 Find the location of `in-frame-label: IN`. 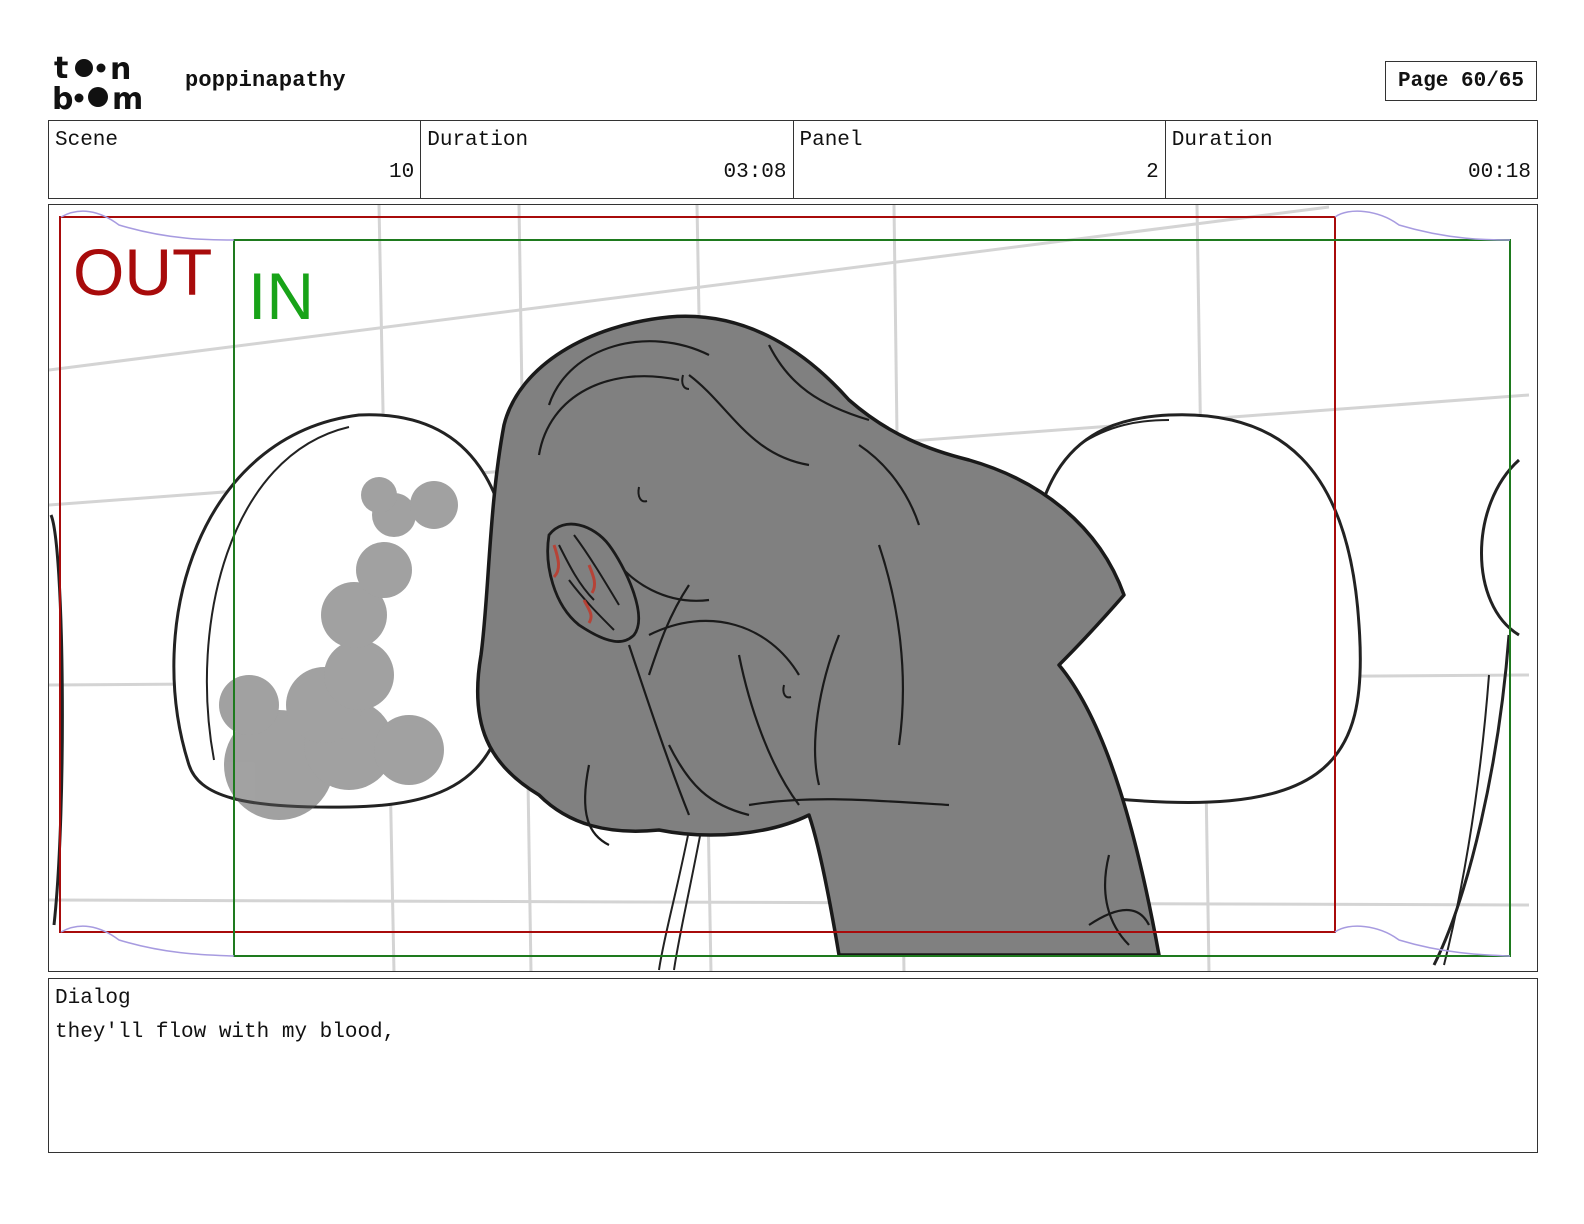

in-frame-label: IN is located at coordinates (281, 296).